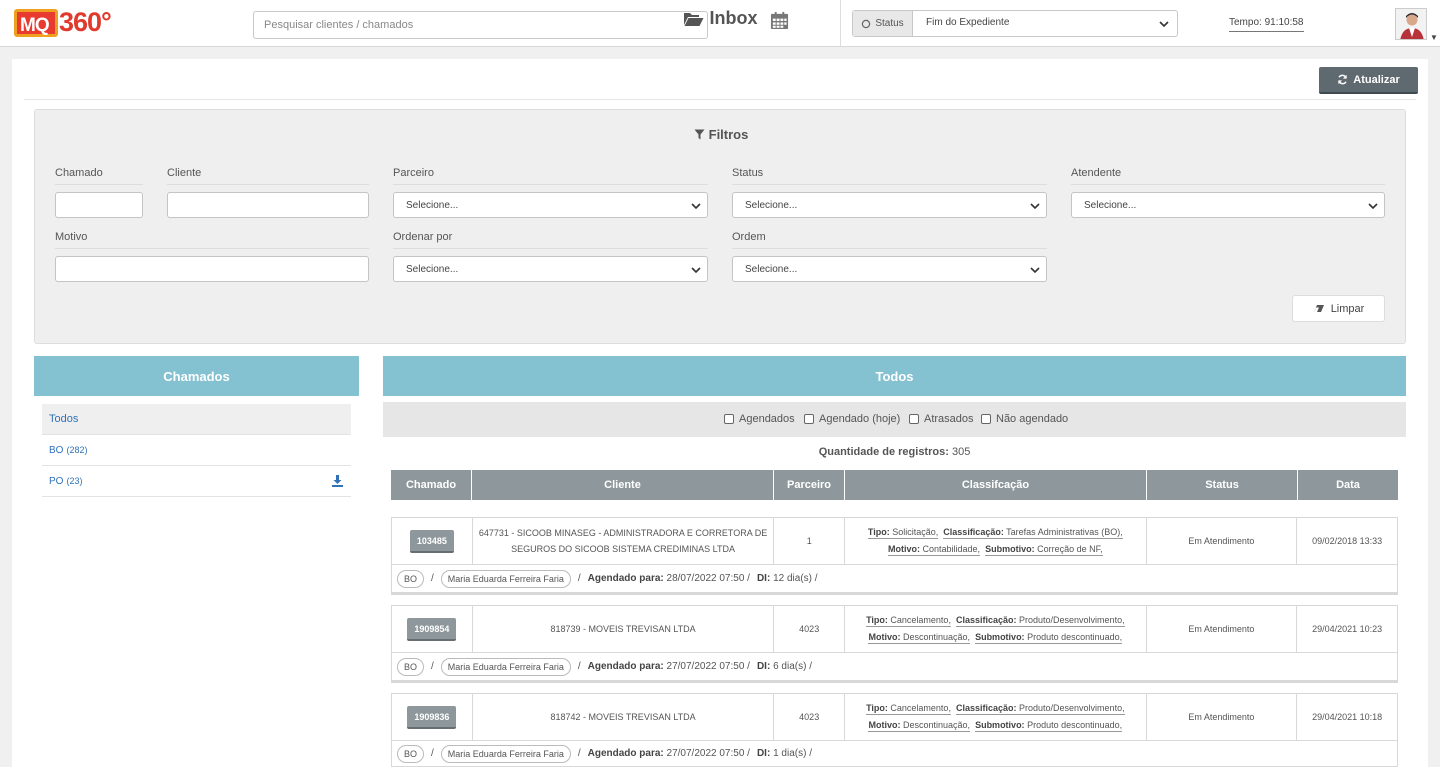  Describe the element at coordinates (64, 419) in the screenshot. I see `sidebar-item-label: Todos` at that location.